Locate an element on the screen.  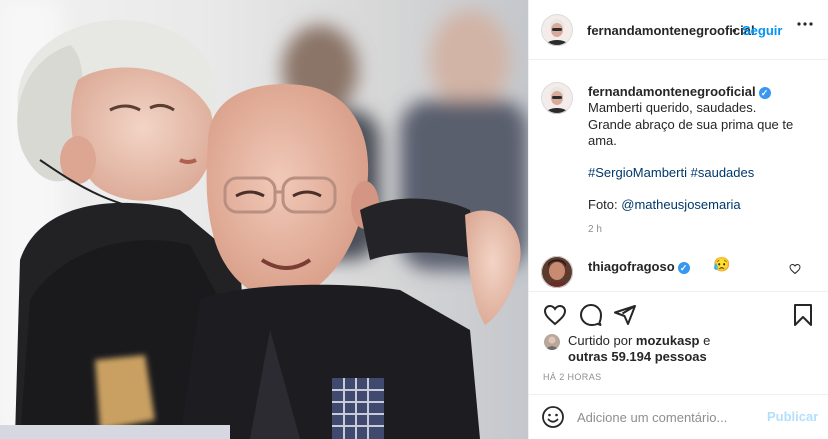
comment-icon is located at coordinates (591, 315).